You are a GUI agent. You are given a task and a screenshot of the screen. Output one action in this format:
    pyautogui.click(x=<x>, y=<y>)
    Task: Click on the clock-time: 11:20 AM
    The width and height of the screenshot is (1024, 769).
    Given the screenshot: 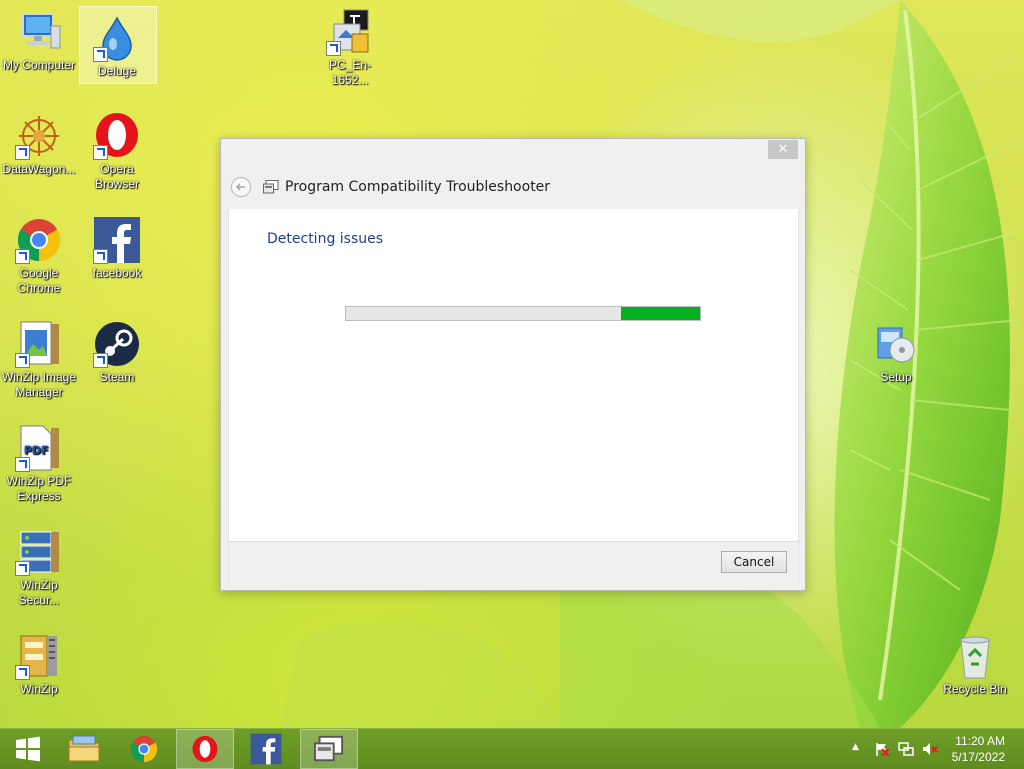 What is the action you would take?
    pyautogui.click(x=980, y=741)
    